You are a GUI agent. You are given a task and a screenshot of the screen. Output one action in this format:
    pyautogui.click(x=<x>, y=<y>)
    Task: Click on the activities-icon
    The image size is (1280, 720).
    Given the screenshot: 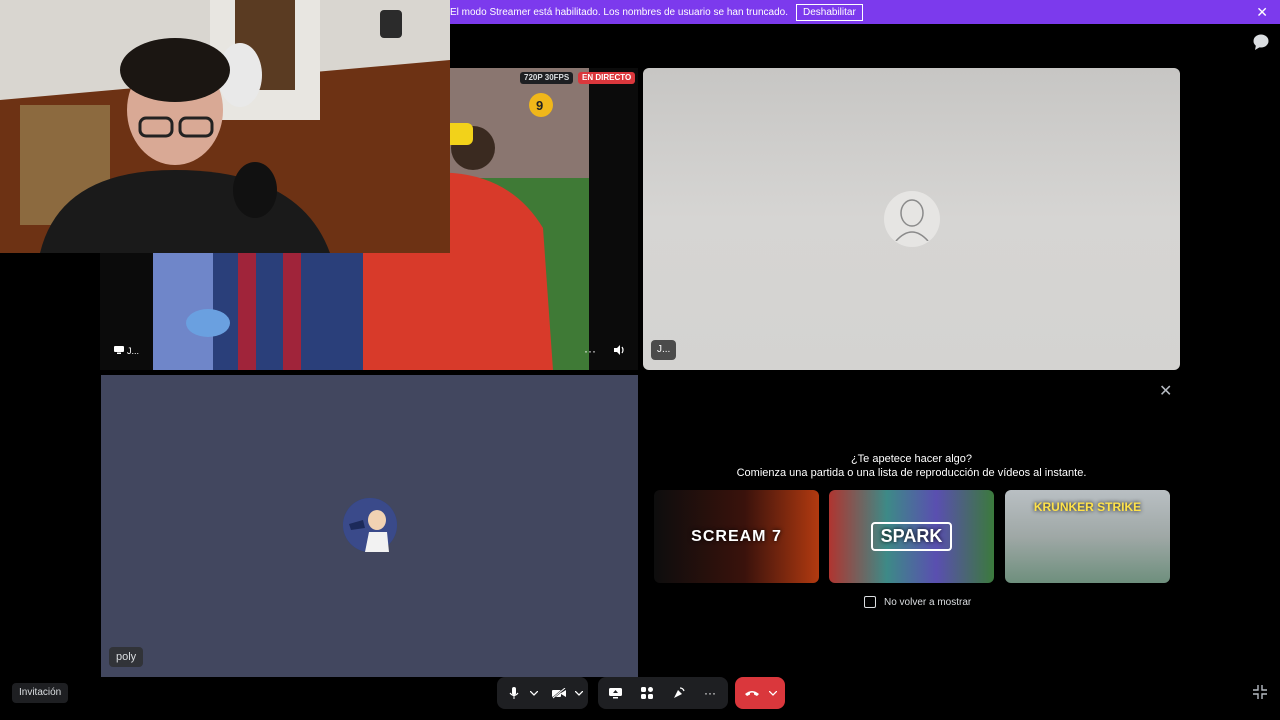 What is the action you would take?
    pyautogui.click(x=647, y=693)
    